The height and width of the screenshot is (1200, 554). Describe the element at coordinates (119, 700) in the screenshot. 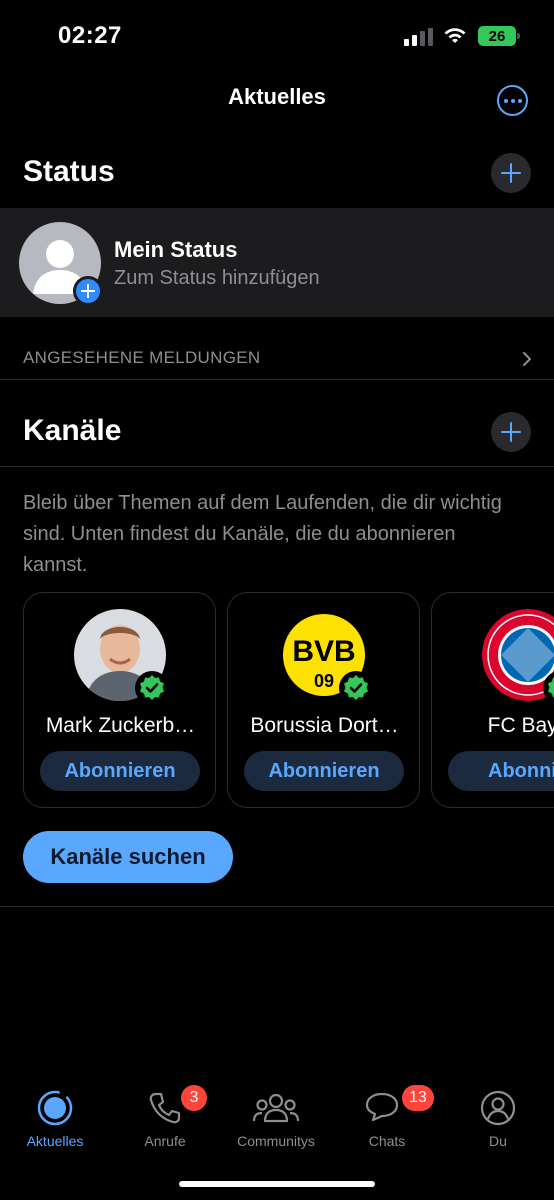

I see `channel-card: Mark Zuckerb… Abonnieren` at that location.